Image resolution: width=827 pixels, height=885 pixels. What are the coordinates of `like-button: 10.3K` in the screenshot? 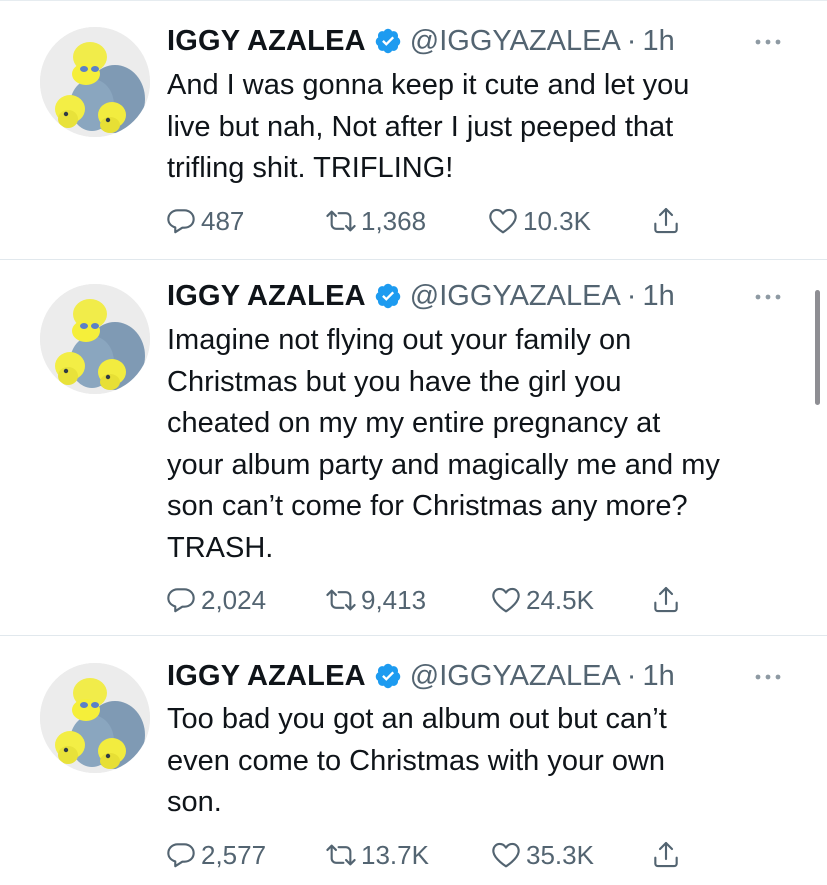 It's located at (539, 221).